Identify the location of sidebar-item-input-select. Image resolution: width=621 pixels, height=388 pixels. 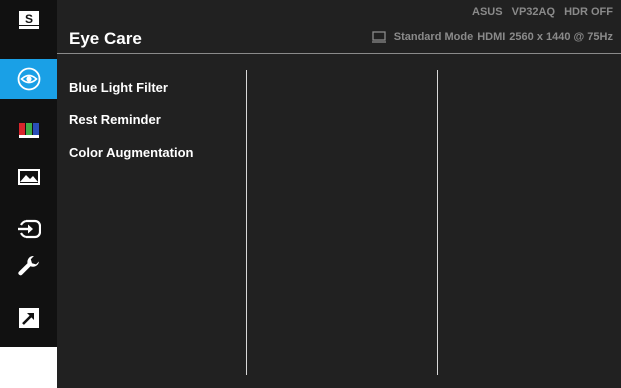
(28, 229).